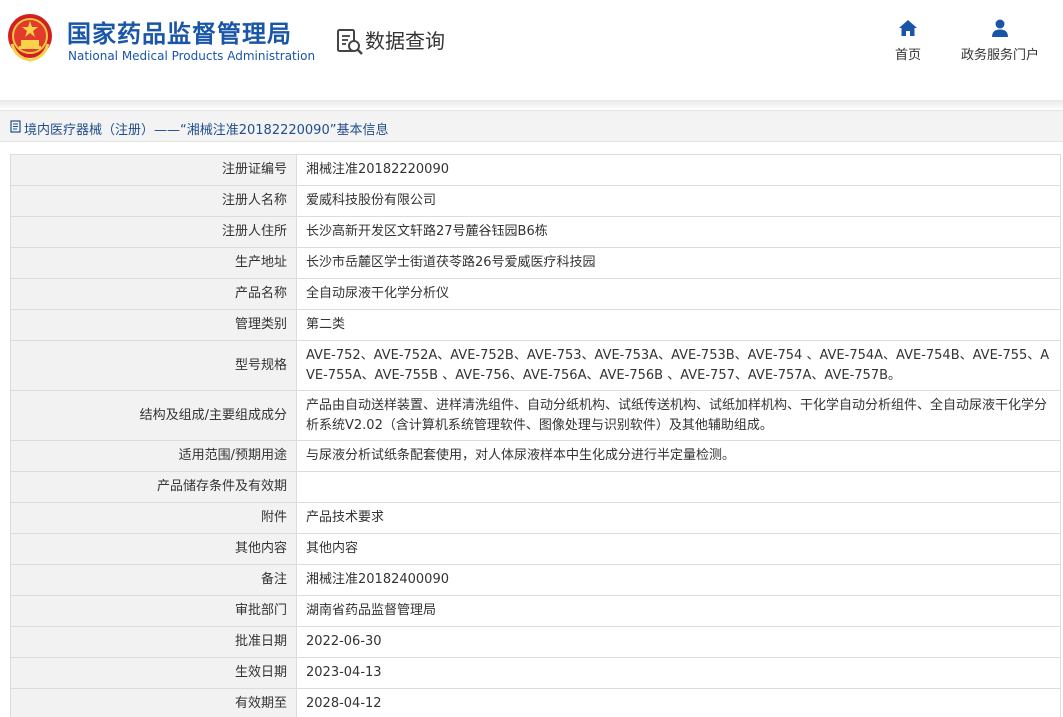 The image size is (1063, 717). I want to click on row-label: 审批部门, so click(153, 611).